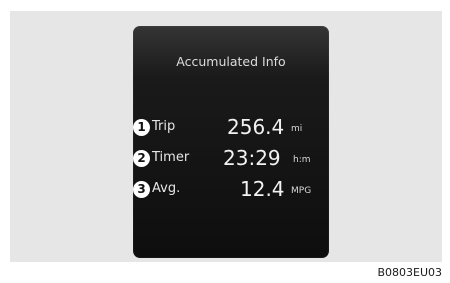 The height and width of the screenshot is (283, 450). I want to click on timer-label: Timer, so click(171, 157).